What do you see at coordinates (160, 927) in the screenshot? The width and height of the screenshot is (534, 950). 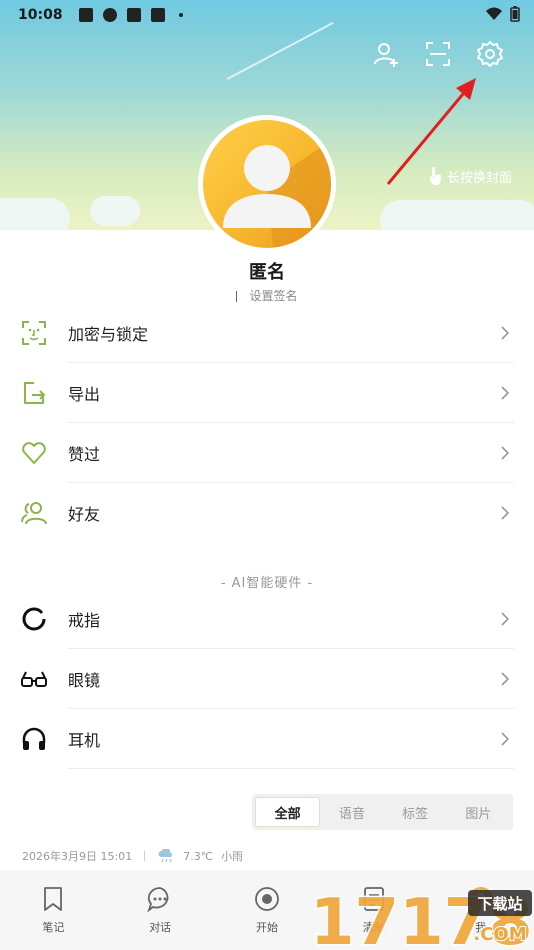 I see `nav-label: 对话` at bounding box center [160, 927].